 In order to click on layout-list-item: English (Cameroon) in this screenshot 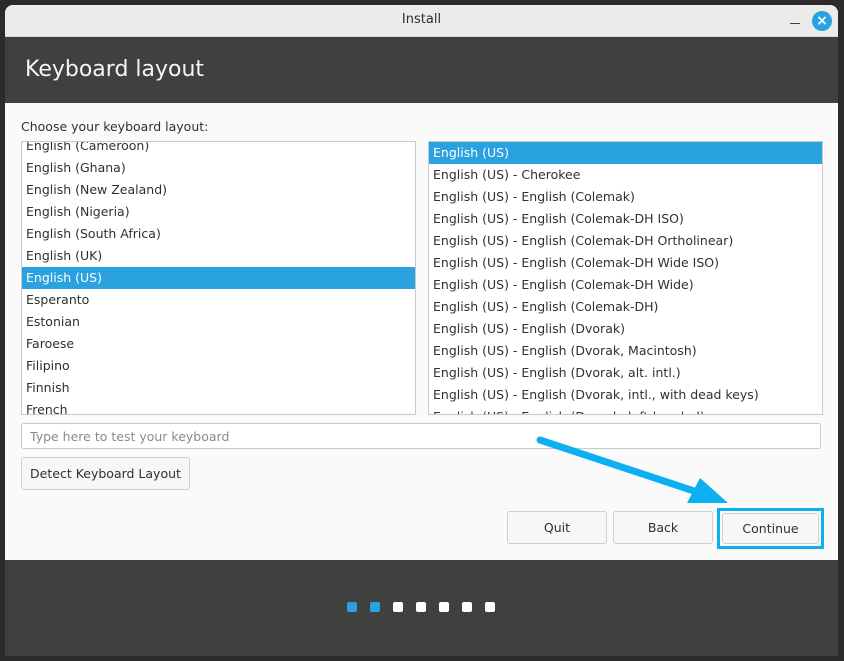, I will do `click(218, 149)`.